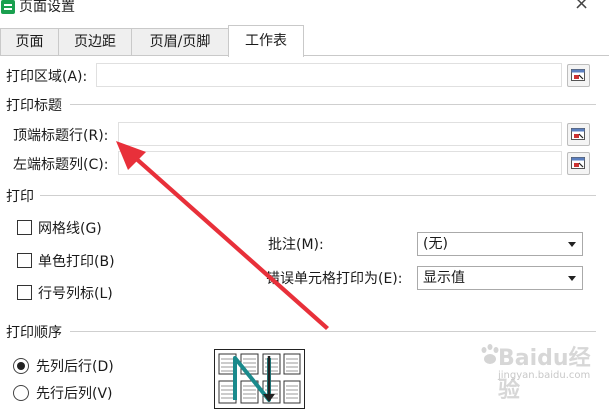  Describe the element at coordinates (20, 197) in the screenshot. I see `print-group-label: 打印` at that location.